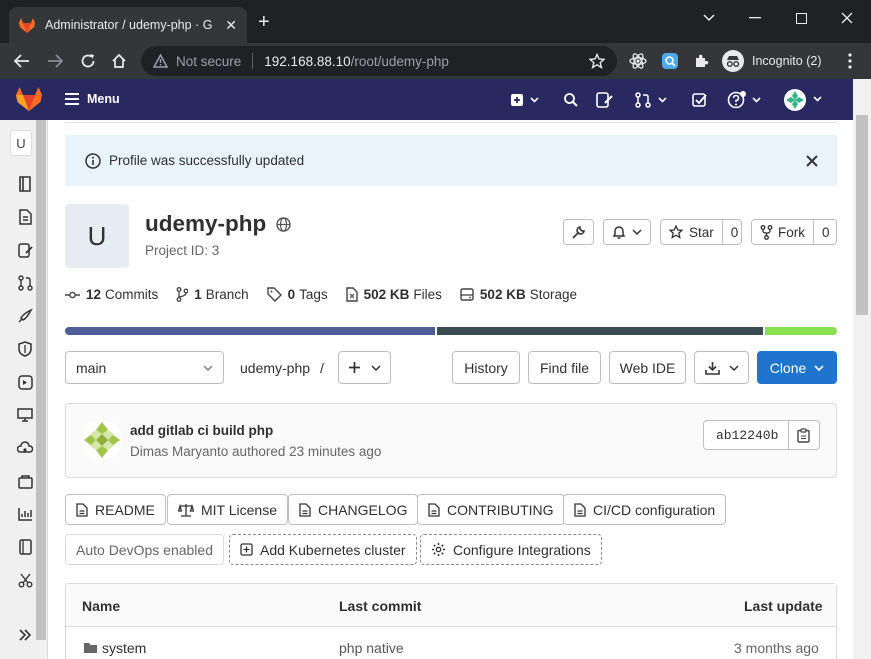 The width and height of the screenshot is (871, 659). What do you see at coordinates (652, 100) in the screenshot?
I see `merge-requests-icon` at bounding box center [652, 100].